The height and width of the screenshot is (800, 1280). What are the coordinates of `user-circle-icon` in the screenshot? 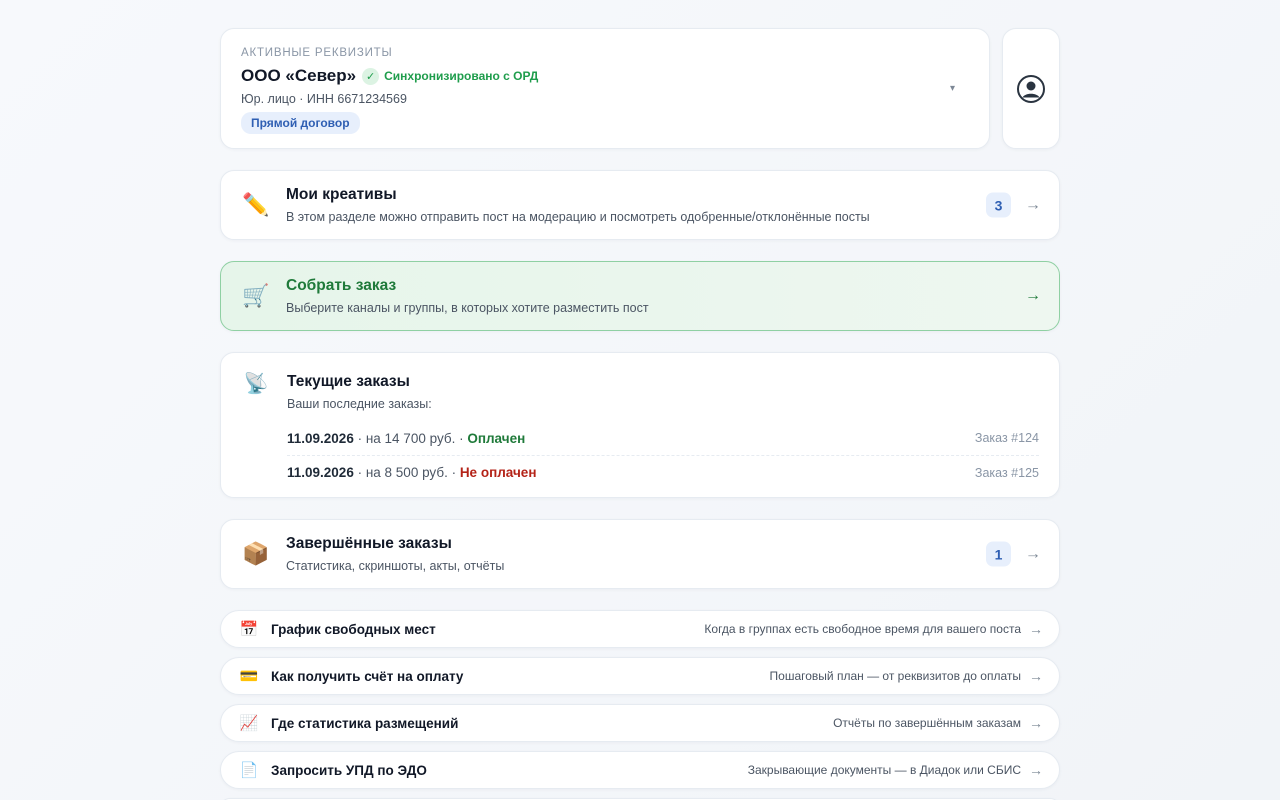 It's located at (1031, 88).